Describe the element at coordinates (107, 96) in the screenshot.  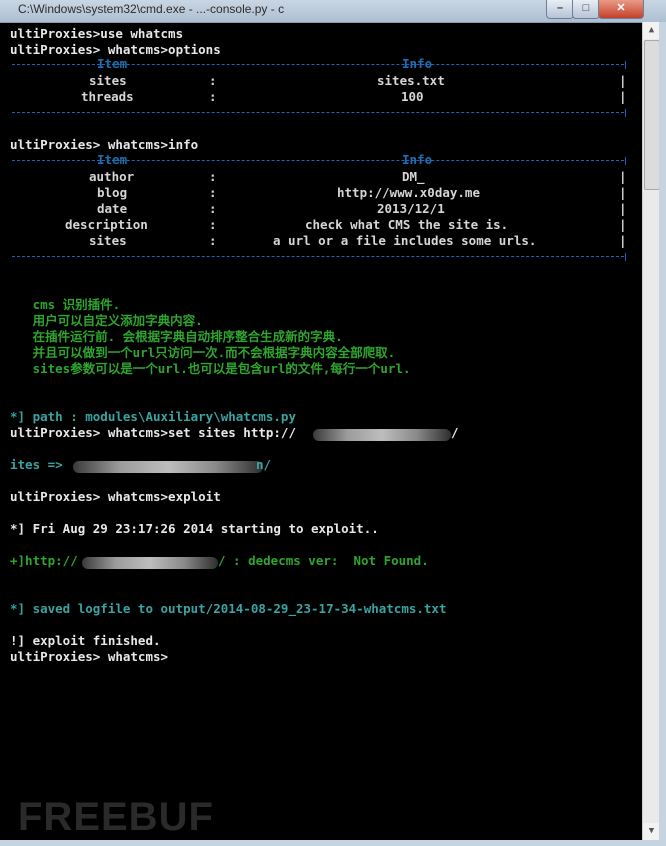
I see `options-item-threads: threads` at that location.